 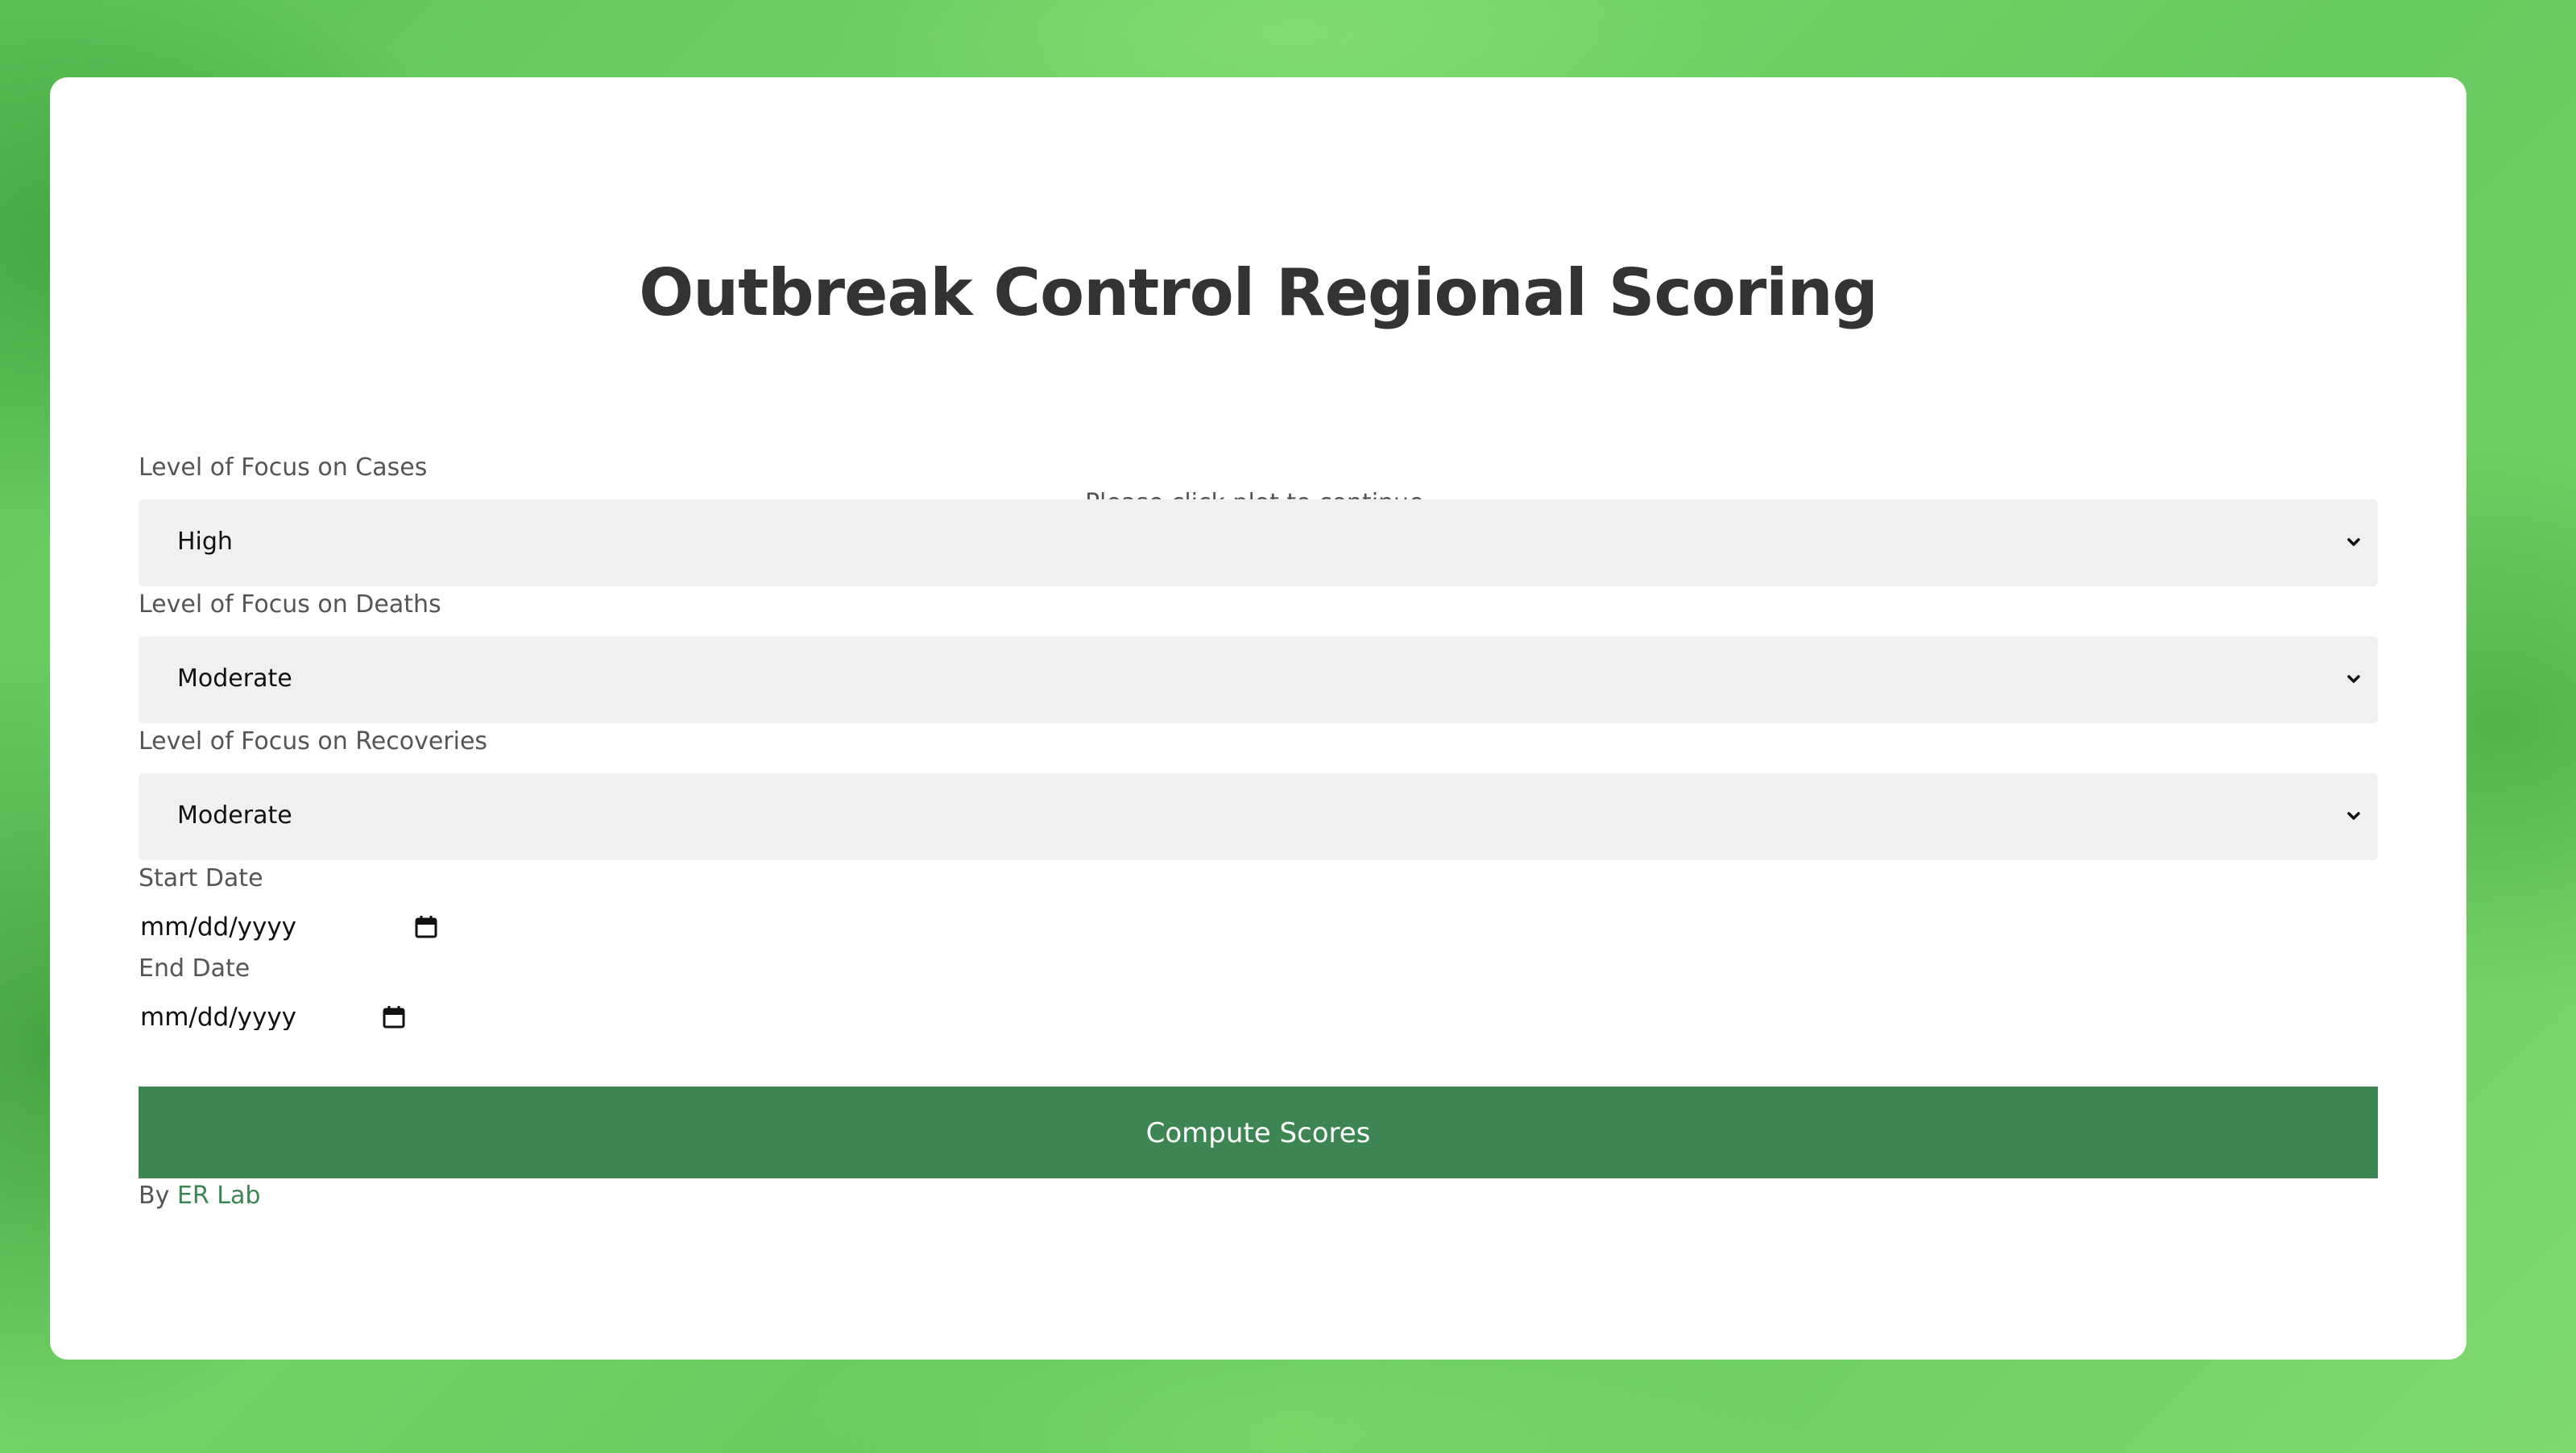 I want to click on deaths-focus-select: Moderate, so click(x=1258, y=679).